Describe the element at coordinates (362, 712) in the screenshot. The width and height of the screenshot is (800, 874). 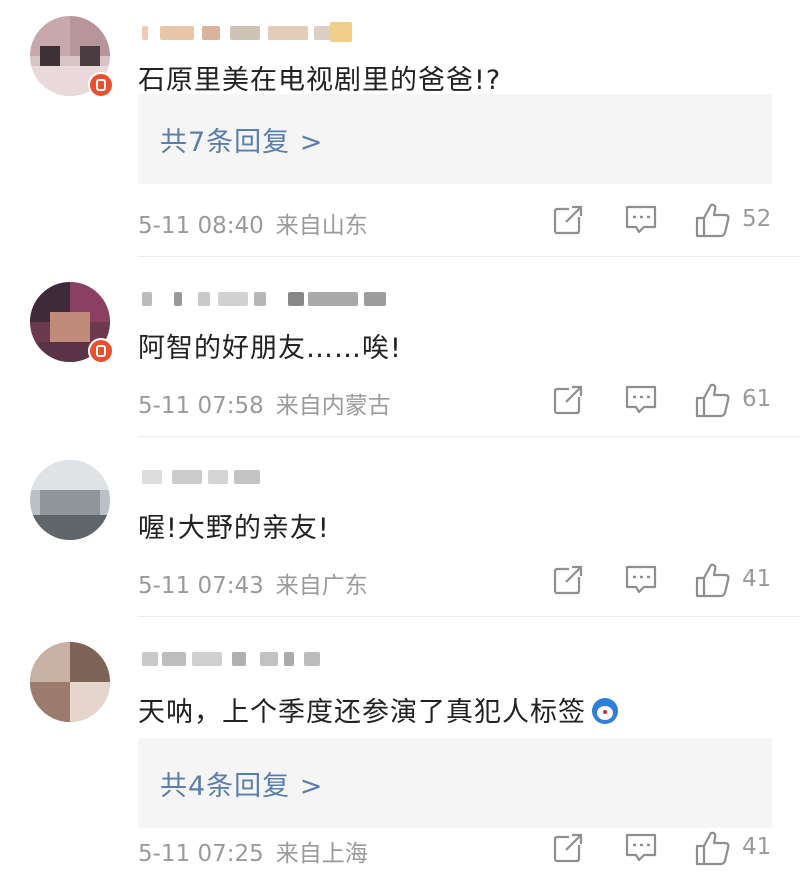
I see `comment-text-content: 天呐，上个季度还参演了真犯人标签` at that location.